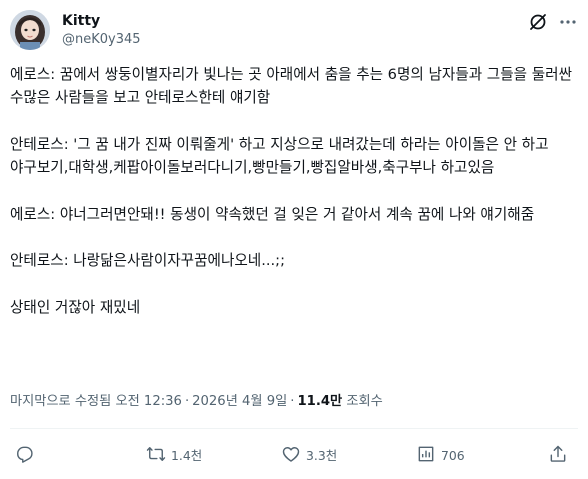 This screenshot has width=588, height=479. What do you see at coordinates (538, 22) in the screenshot?
I see `grok-icon` at bounding box center [538, 22].